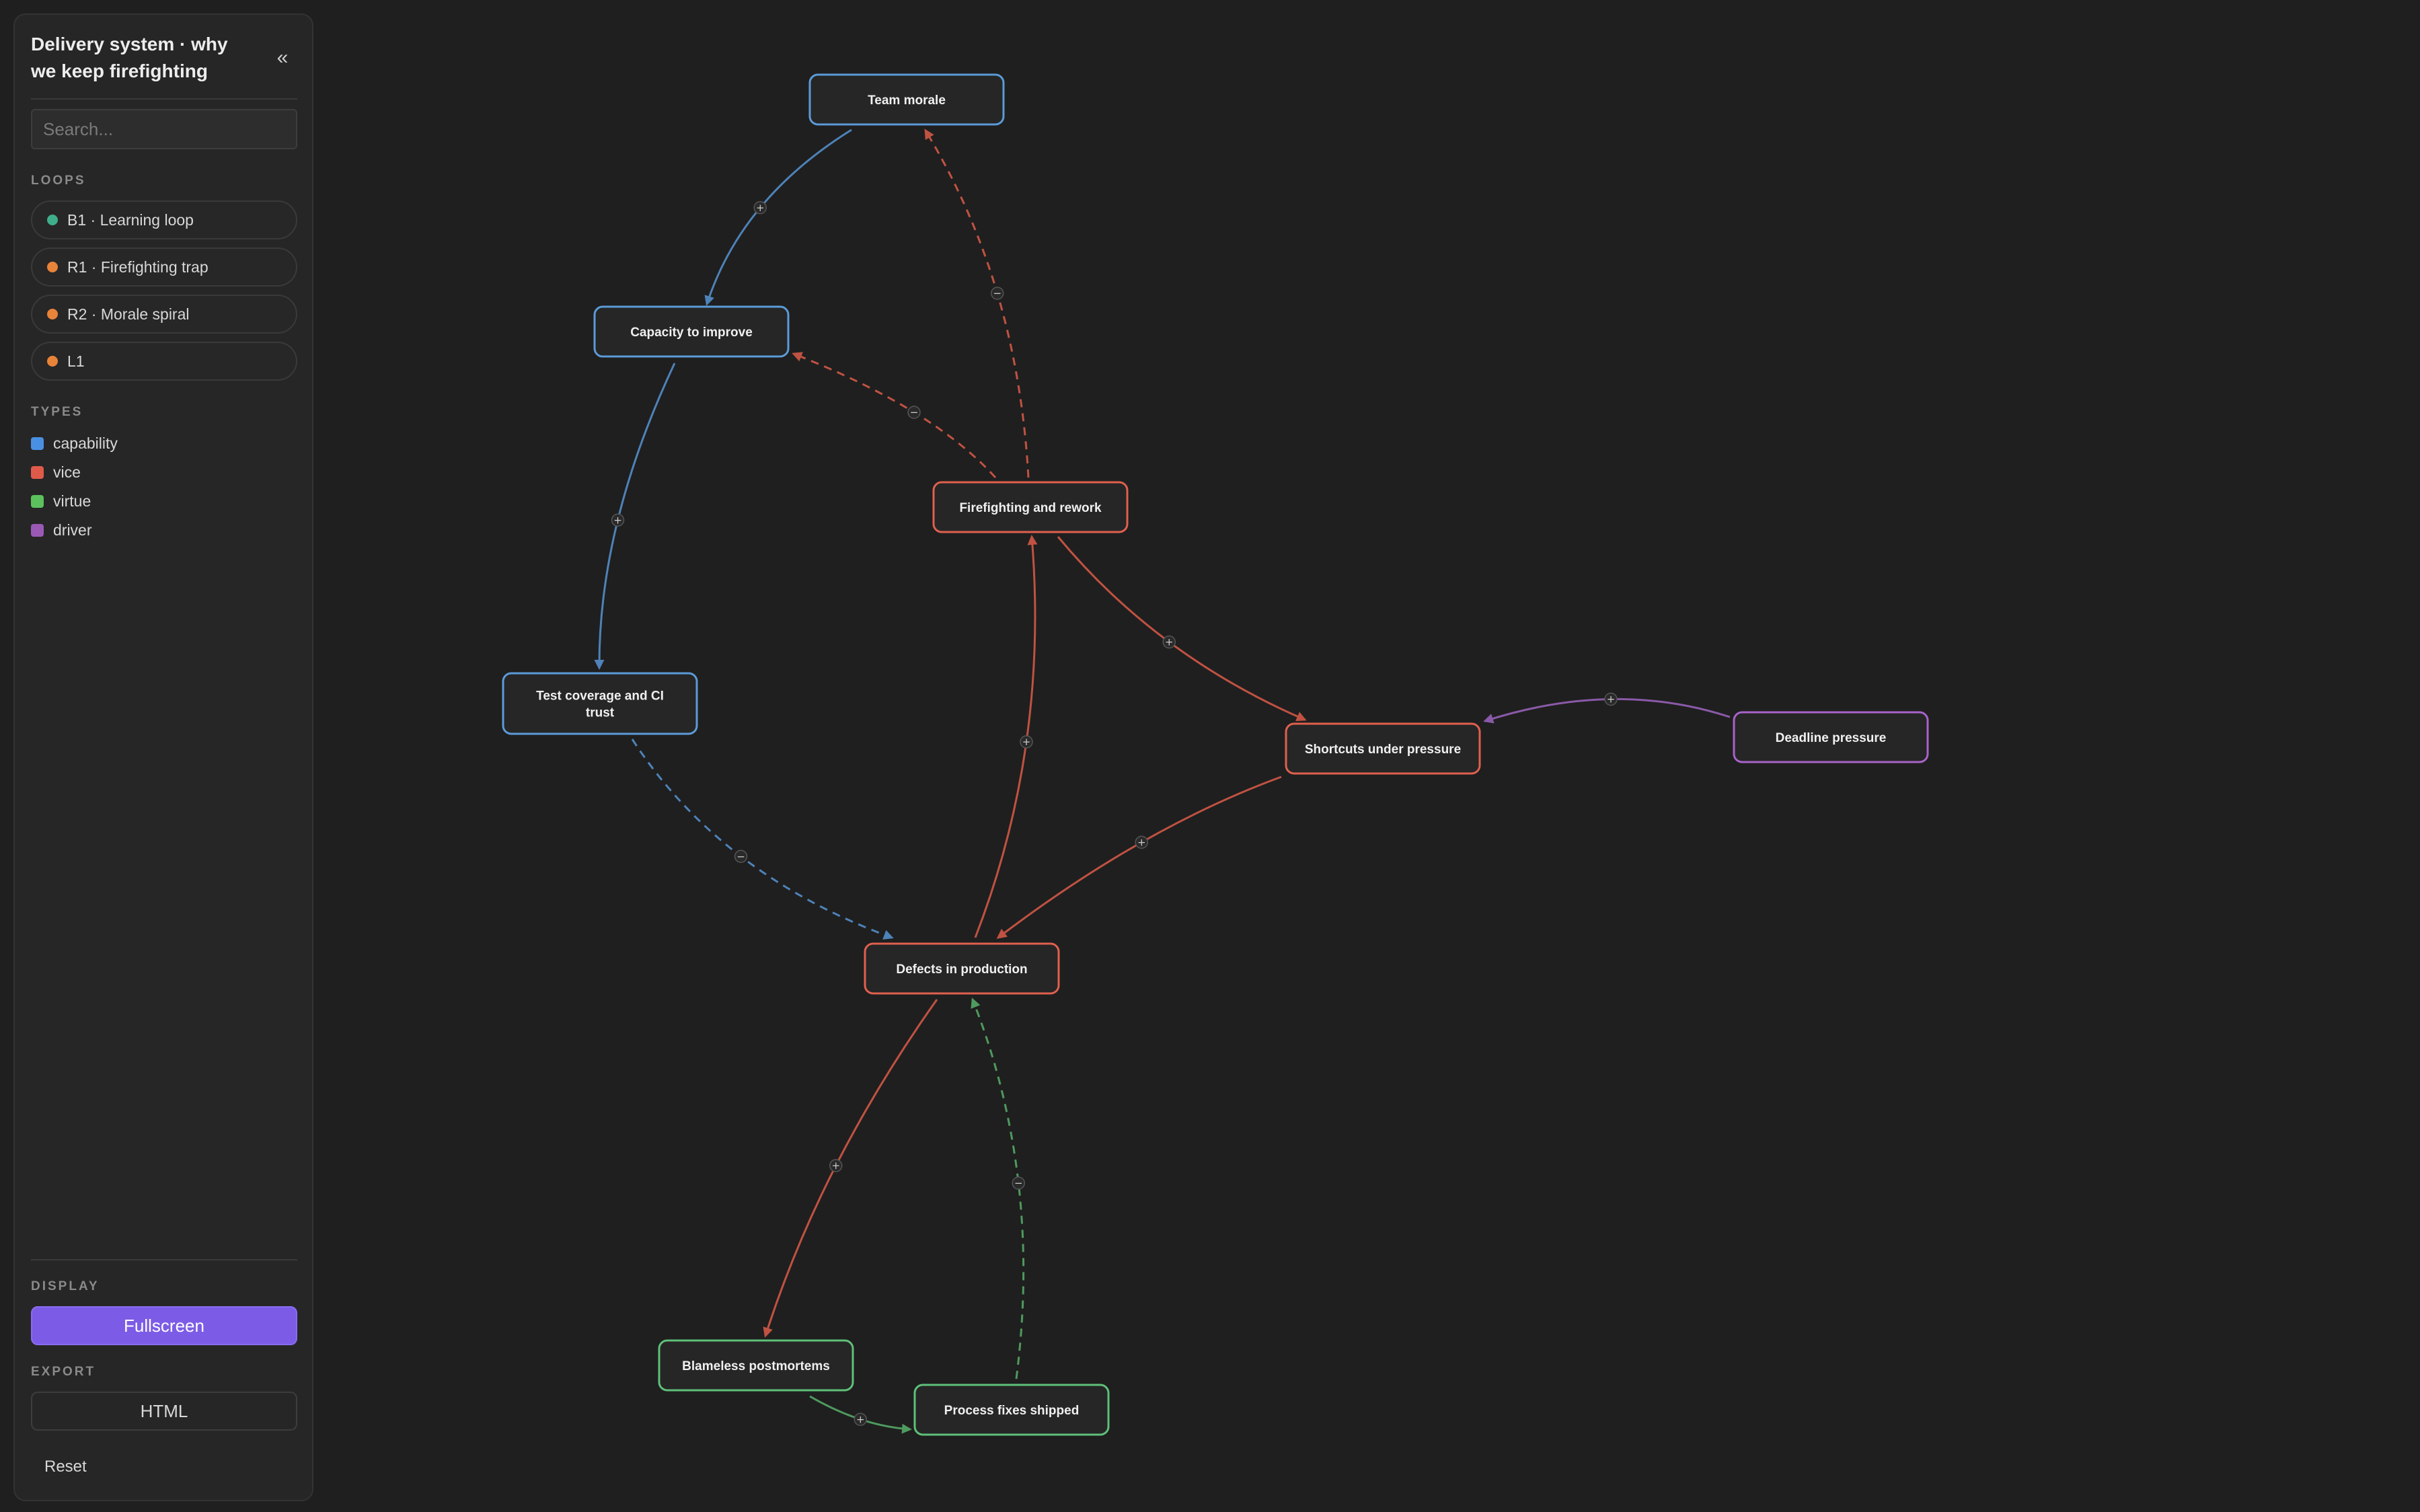  I want to click on edge-morale-to-capacity: +, so click(778, 217).